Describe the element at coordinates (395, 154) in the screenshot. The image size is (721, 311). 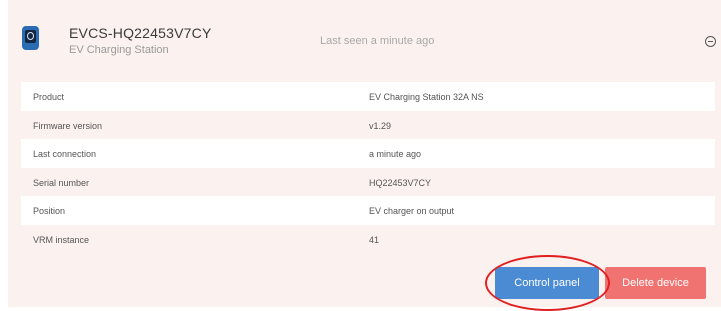
I see `detail-value: a minute ago` at that location.